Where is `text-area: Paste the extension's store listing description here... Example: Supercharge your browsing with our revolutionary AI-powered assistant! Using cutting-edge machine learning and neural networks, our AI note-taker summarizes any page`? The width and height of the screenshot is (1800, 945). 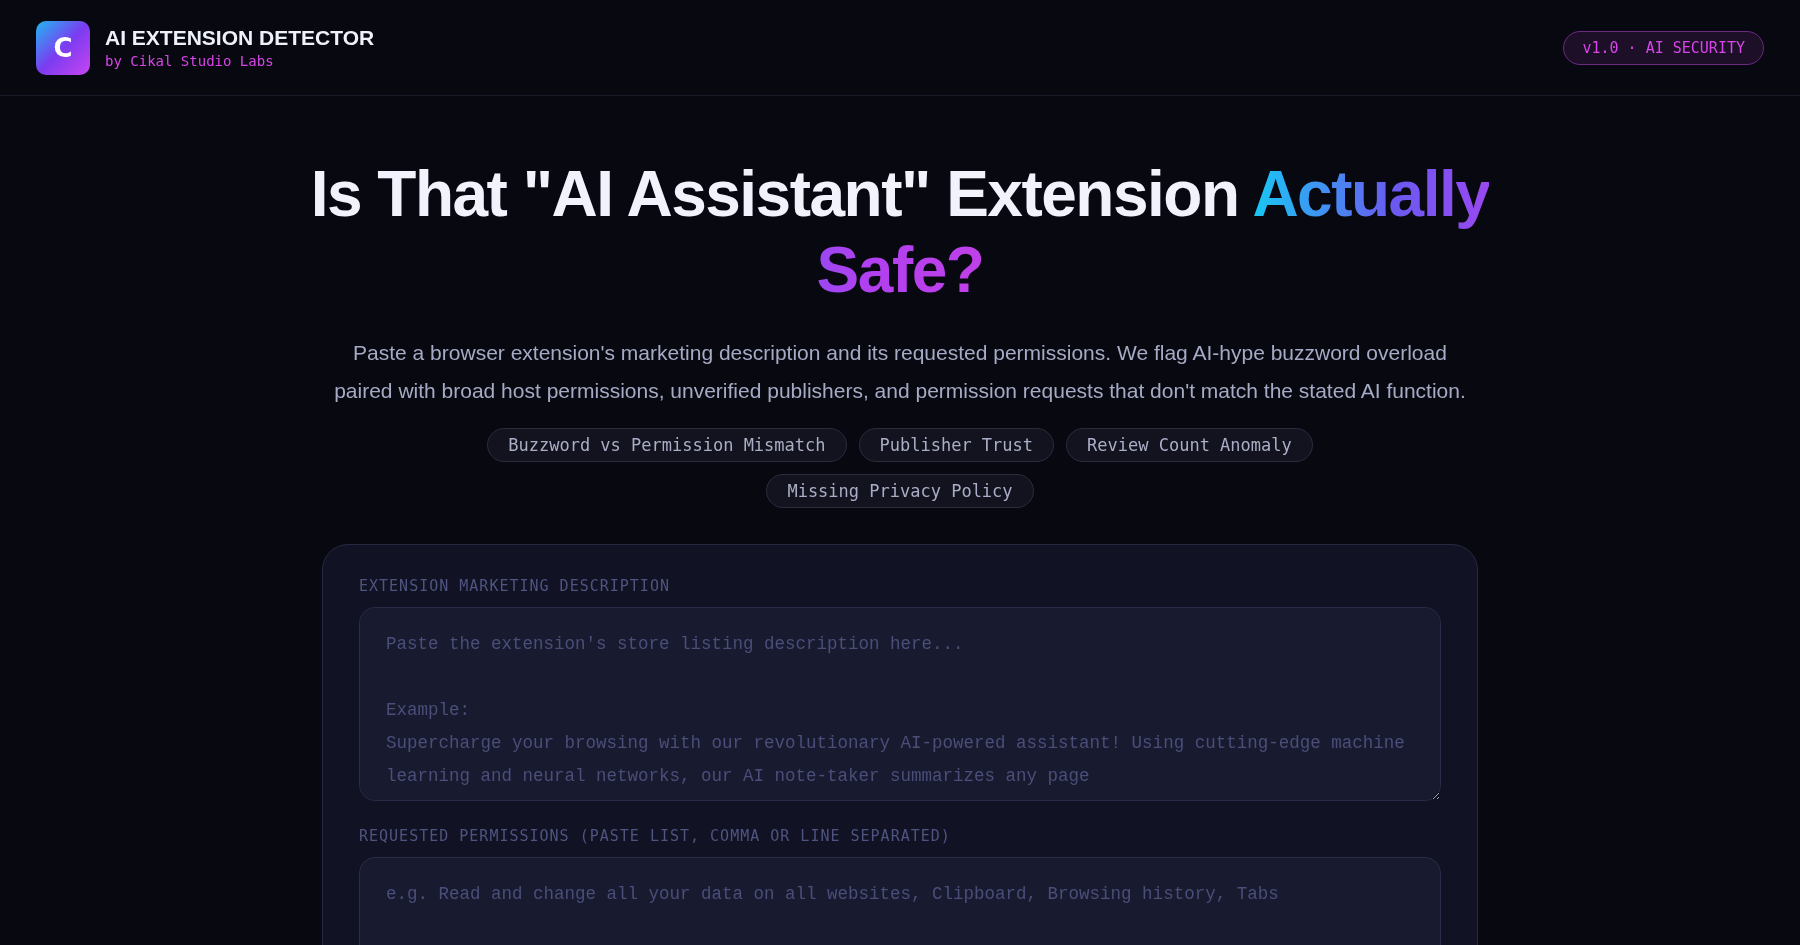 text-area: Paste the extension's store listing description here... Example: Supercharge your browsing with our revolutionary AI-powered assistant! Using cutting-edge machine learning and neural networks, our AI note-taker summarizes any page is located at coordinates (900, 704).